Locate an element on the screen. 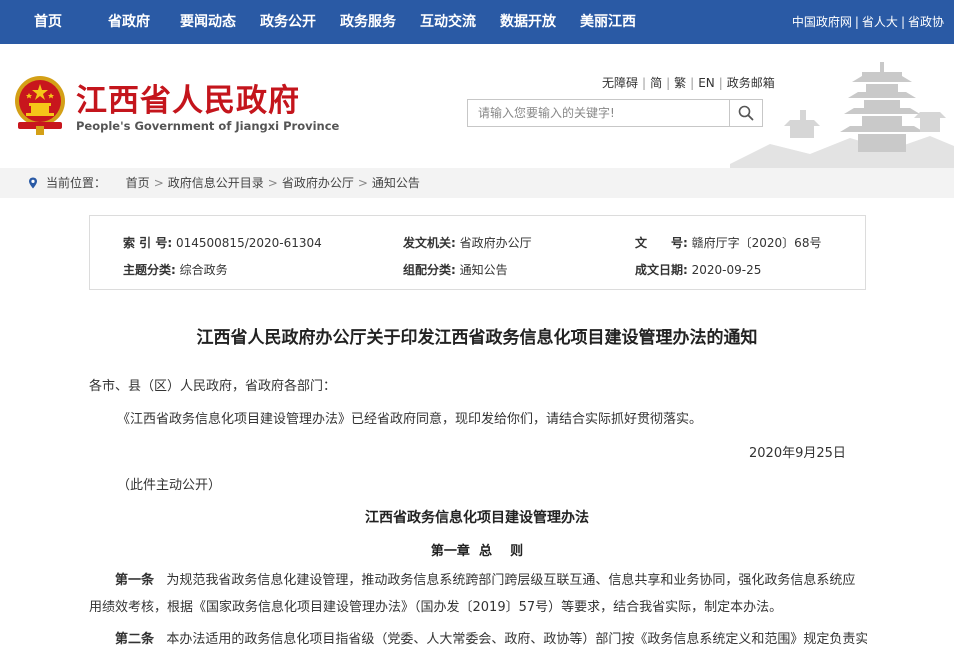 The width and height of the screenshot is (954, 650). chapter-heading: 第一章 总 则 is located at coordinates (477, 551).